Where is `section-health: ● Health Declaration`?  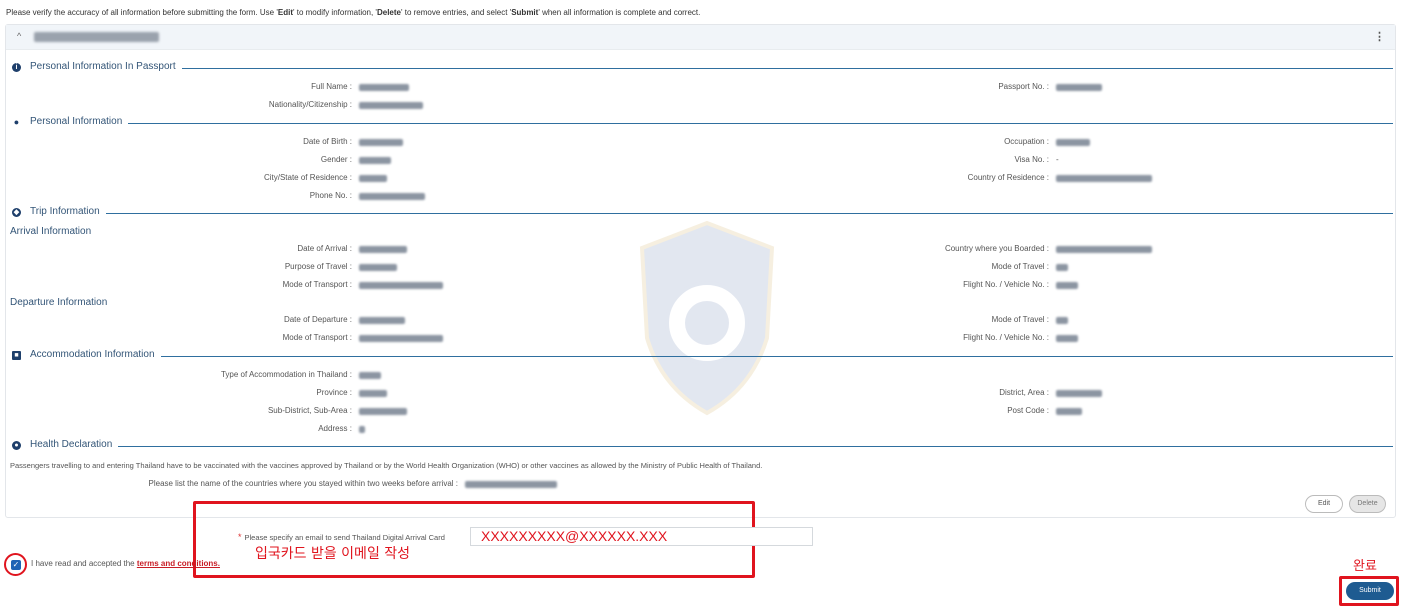
section-health: ● Health Declaration is located at coordinates (701, 446).